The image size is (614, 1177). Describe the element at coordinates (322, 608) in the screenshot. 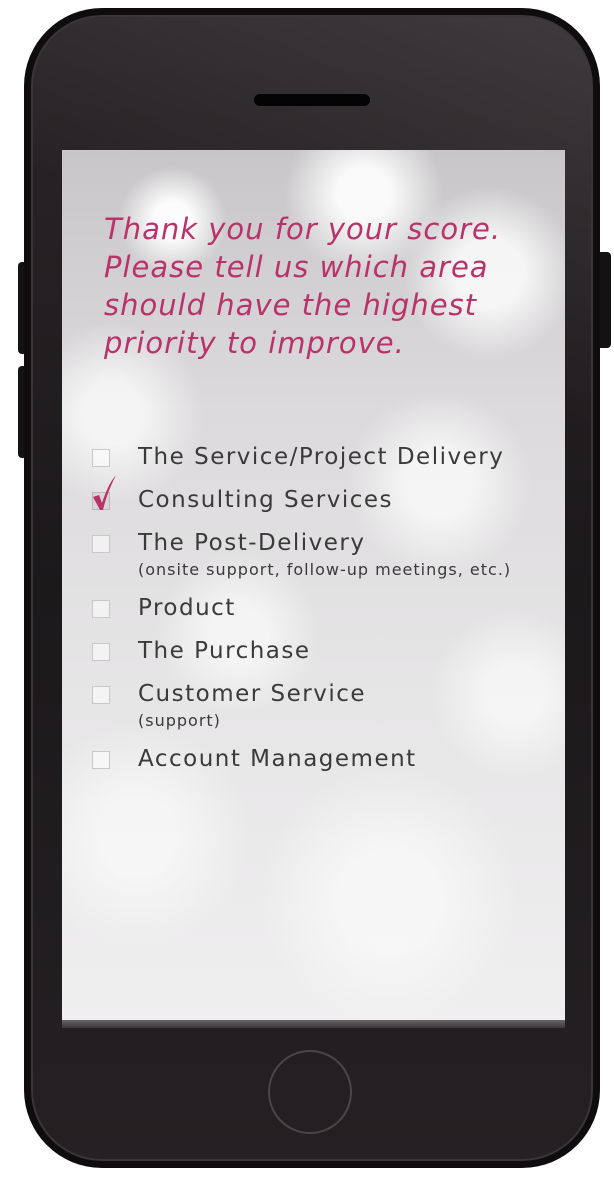

I see `option-product: Product` at that location.